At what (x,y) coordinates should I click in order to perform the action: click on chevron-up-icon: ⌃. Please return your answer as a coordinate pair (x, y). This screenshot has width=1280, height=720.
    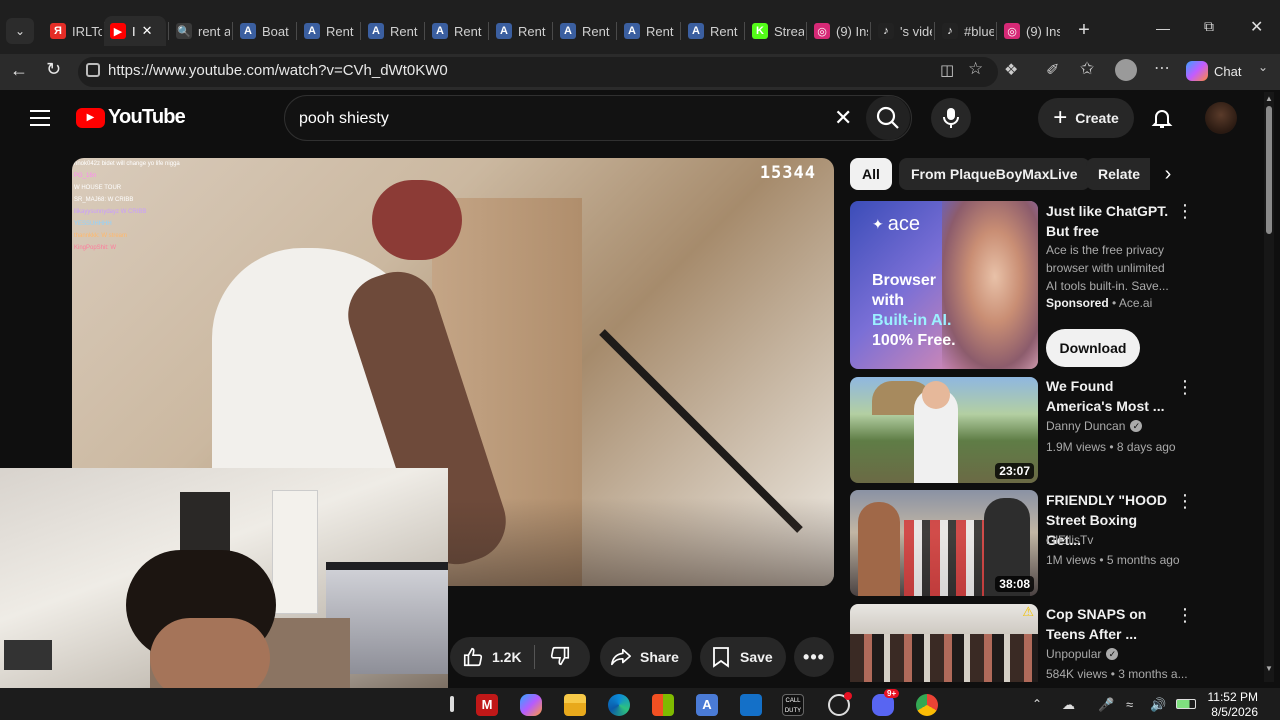
    Looking at the image, I should click on (1037, 704).